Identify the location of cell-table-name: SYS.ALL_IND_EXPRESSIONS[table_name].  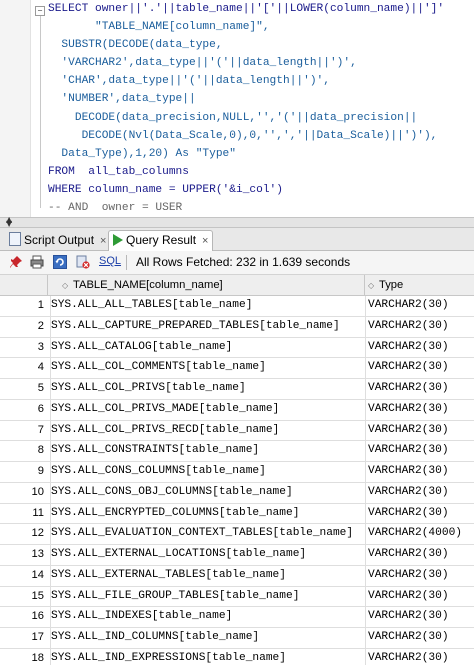
(207, 656).